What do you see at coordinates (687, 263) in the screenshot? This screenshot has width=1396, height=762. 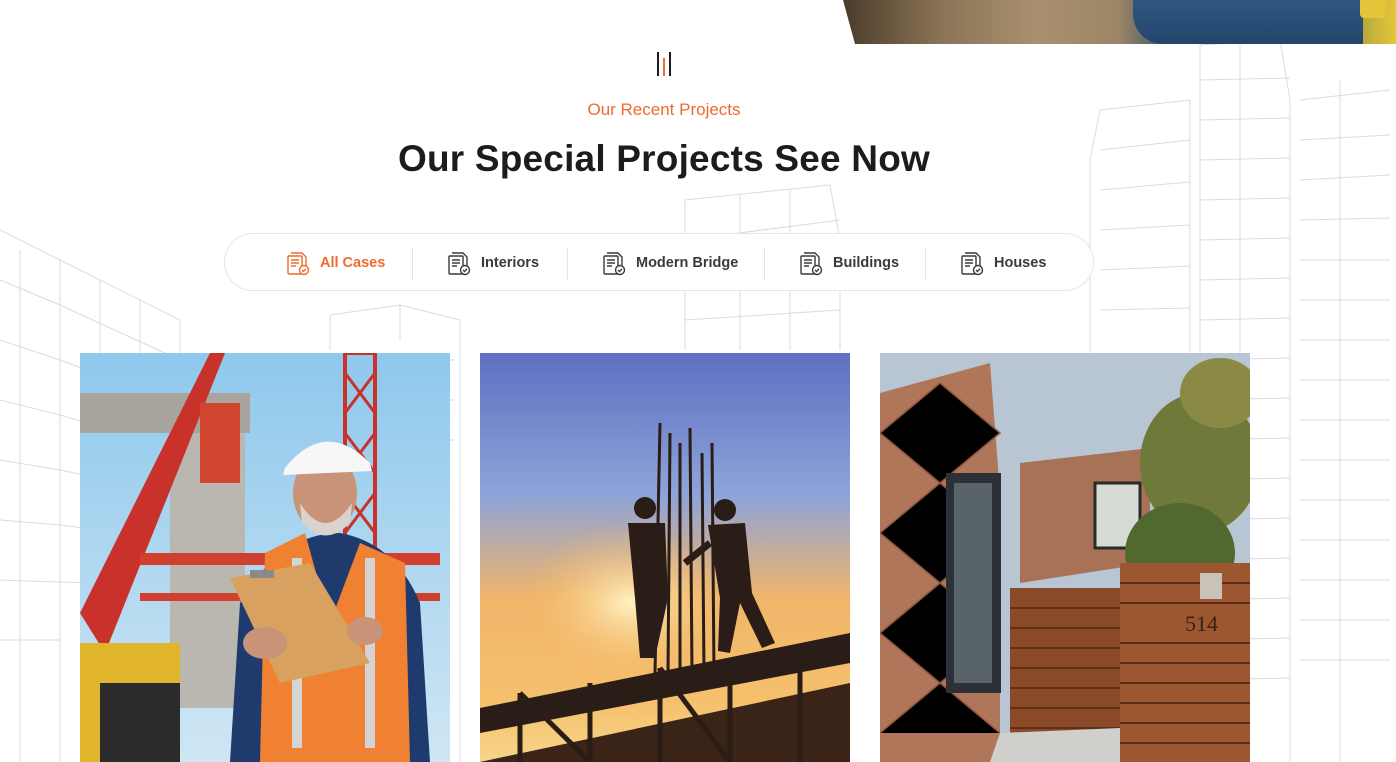 I see `filter-label: Modern Bridge` at bounding box center [687, 263].